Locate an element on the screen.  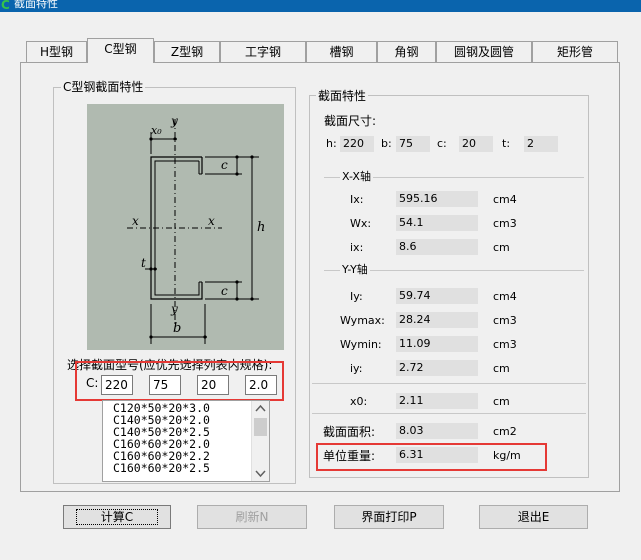
wx-value: 54.1 is located at coordinates (437, 223).